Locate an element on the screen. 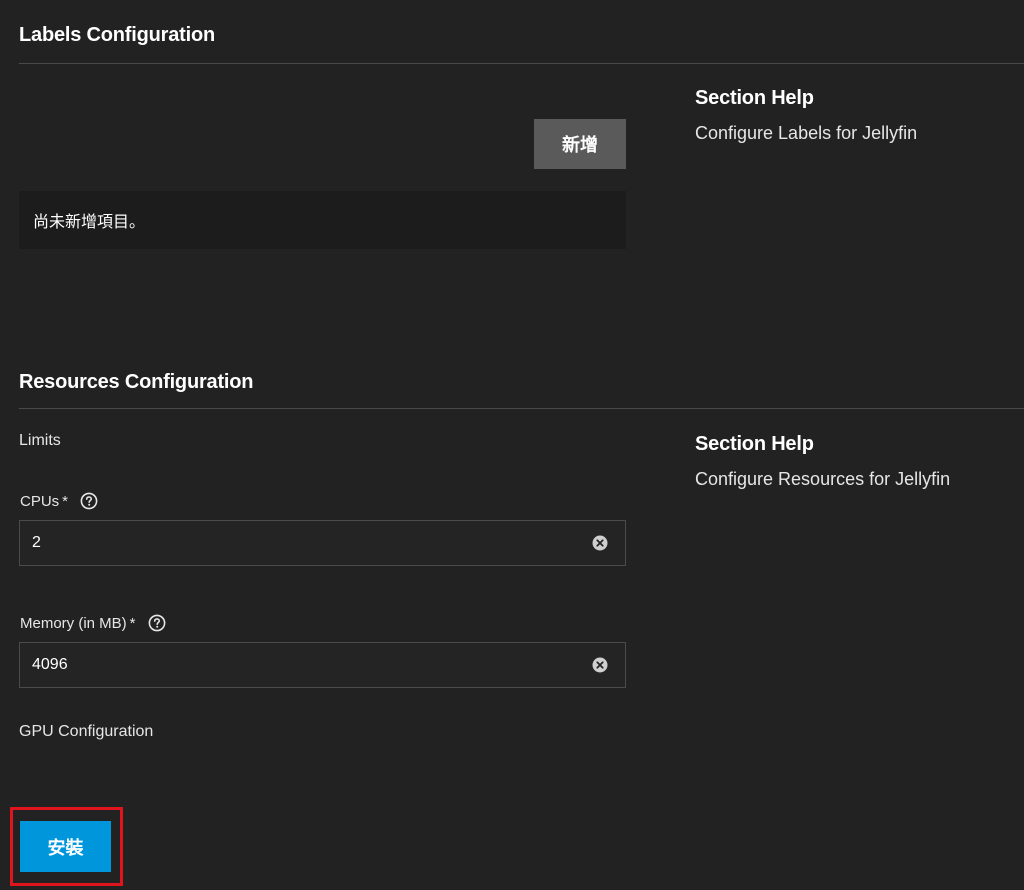 This screenshot has width=1024, height=890. cpus-input-wrapper is located at coordinates (322, 543).